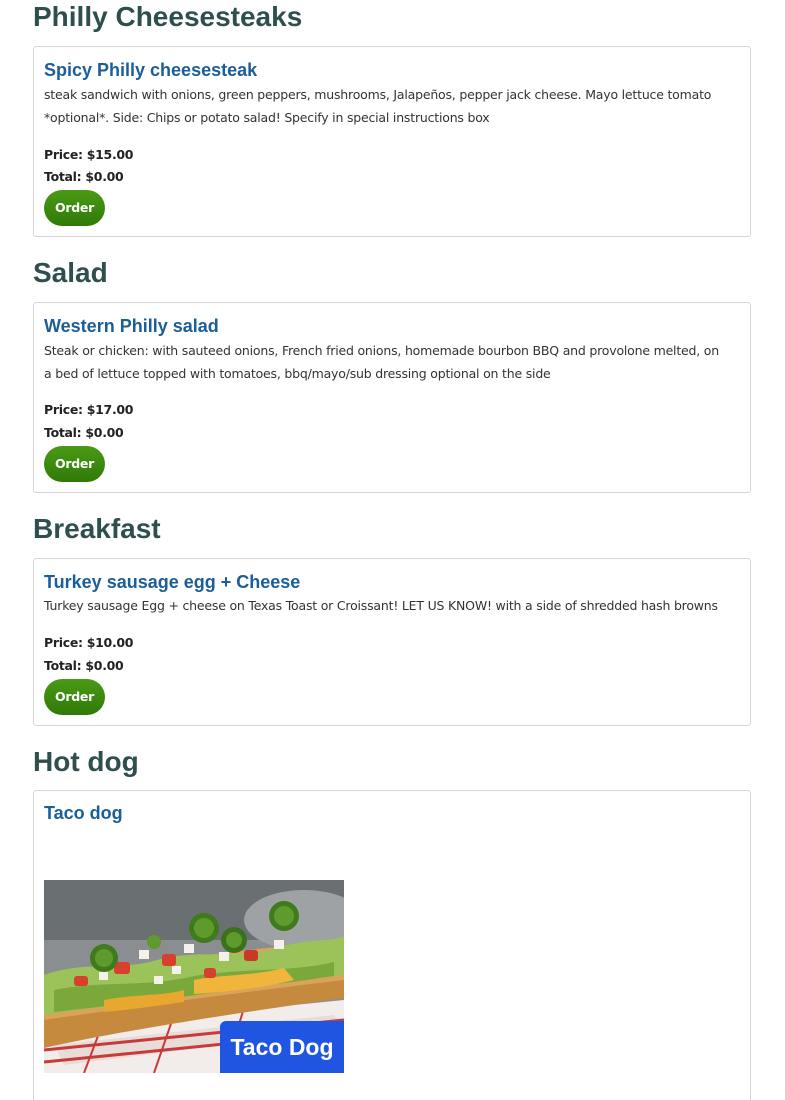 The width and height of the screenshot is (785, 1100). Describe the element at coordinates (150, 70) in the screenshot. I see `item-title: Spicy Philly cheesesteak` at that location.